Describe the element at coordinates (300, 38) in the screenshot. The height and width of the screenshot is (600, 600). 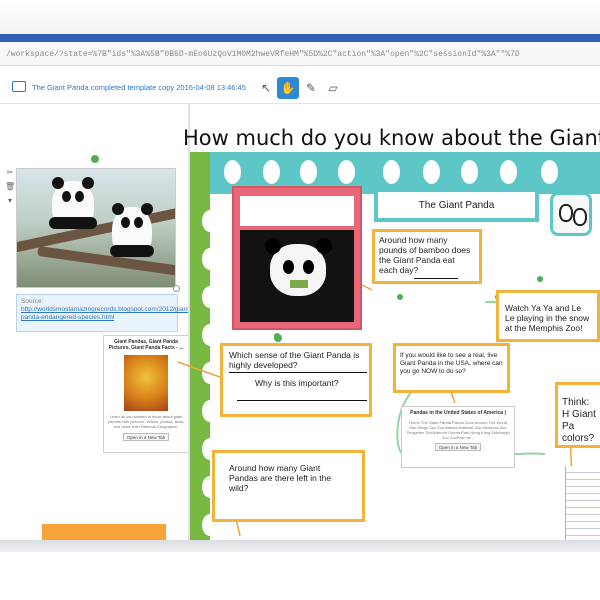
I see `window-title-strip` at that location.